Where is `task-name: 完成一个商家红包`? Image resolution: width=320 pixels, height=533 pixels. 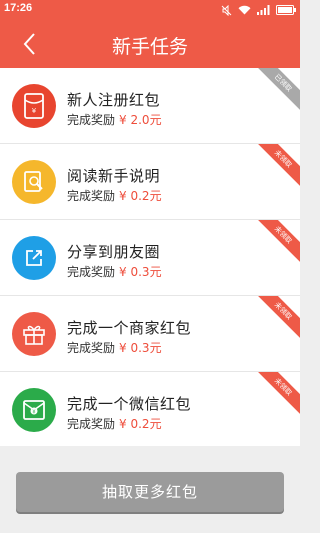
task-name: 完成一个商家红包 is located at coordinates (129, 328).